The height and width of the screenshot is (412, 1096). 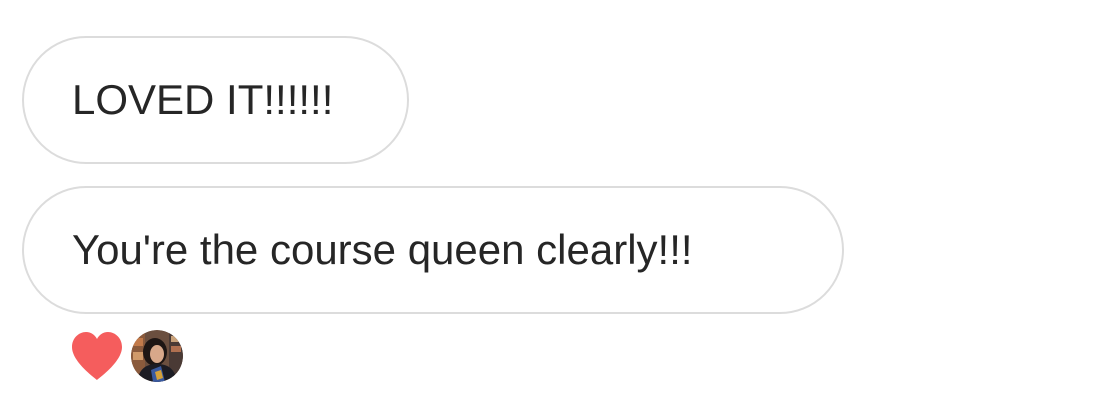 I want to click on message-text: You're the course queen clearly!!!, so click(x=382, y=249).